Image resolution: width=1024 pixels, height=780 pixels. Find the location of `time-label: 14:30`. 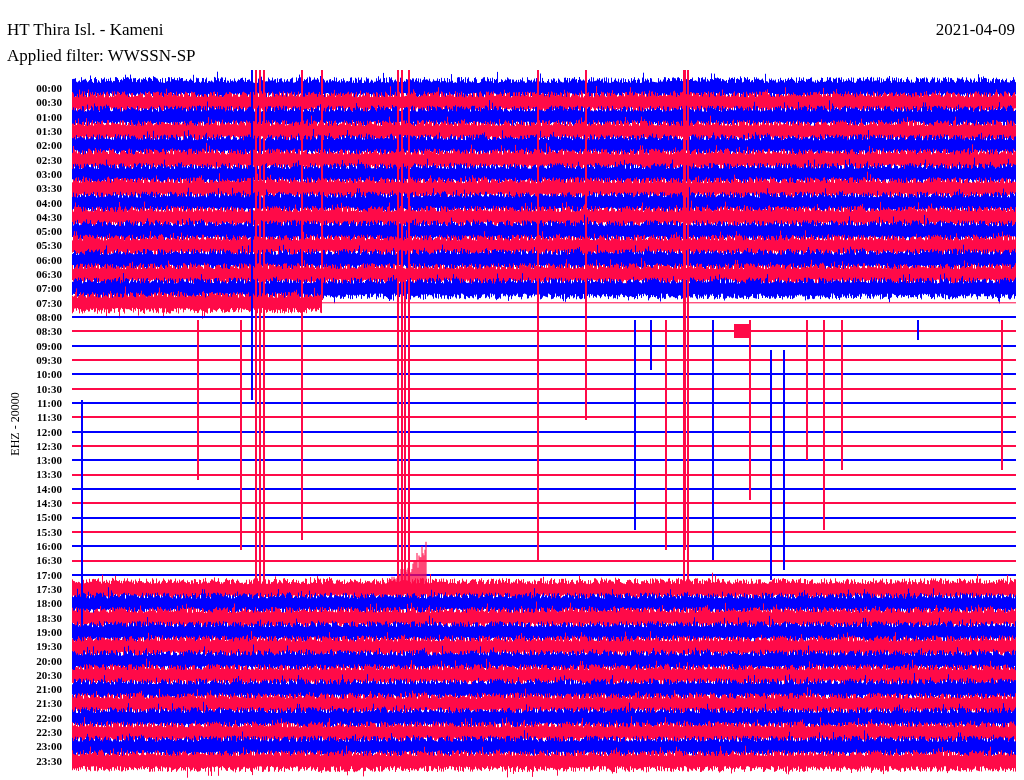

time-label: 14:30 is located at coordinates (49, 503).